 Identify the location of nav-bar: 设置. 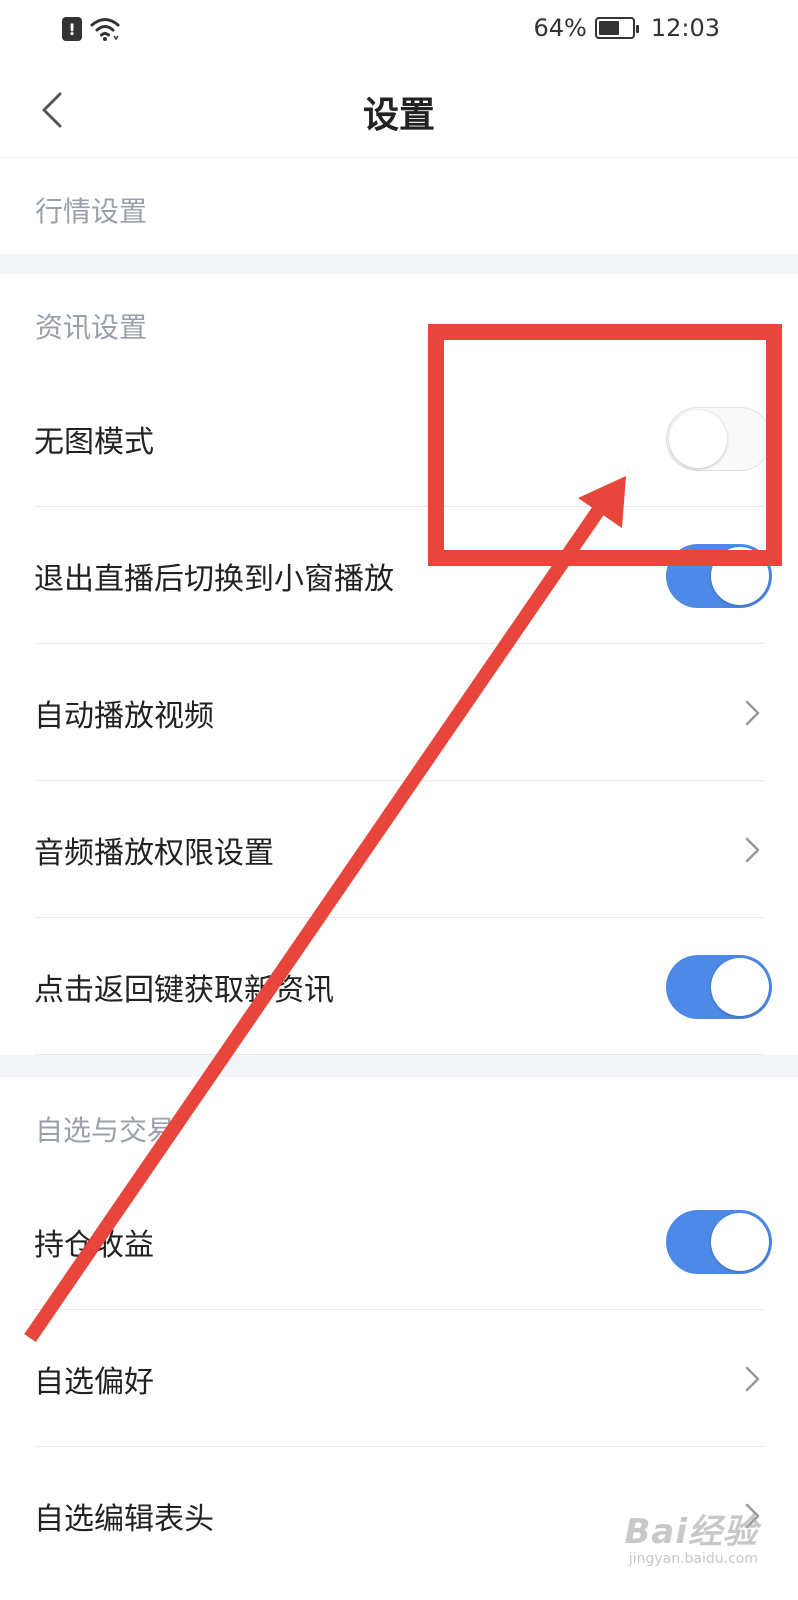
(399, 110).